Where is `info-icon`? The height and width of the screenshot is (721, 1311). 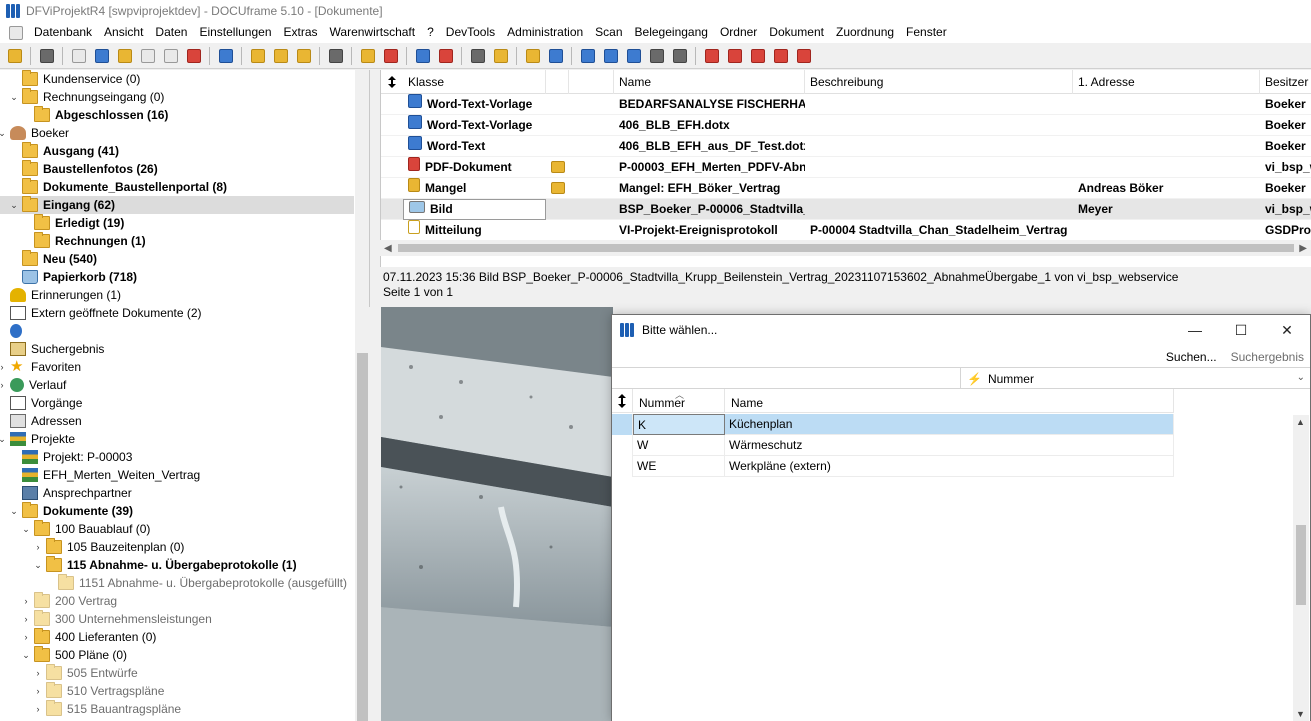 info-icon is located at coordinates (225, 55).